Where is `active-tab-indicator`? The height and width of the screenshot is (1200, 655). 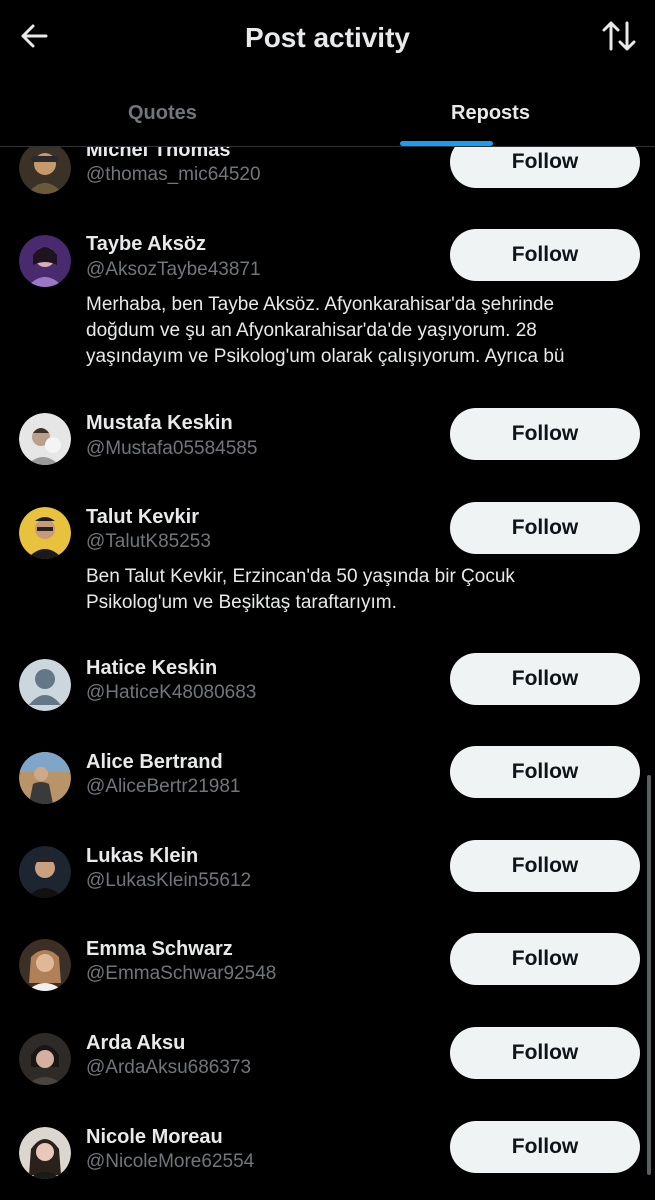
active-tab-indicator is located at coordinates (446, 143).